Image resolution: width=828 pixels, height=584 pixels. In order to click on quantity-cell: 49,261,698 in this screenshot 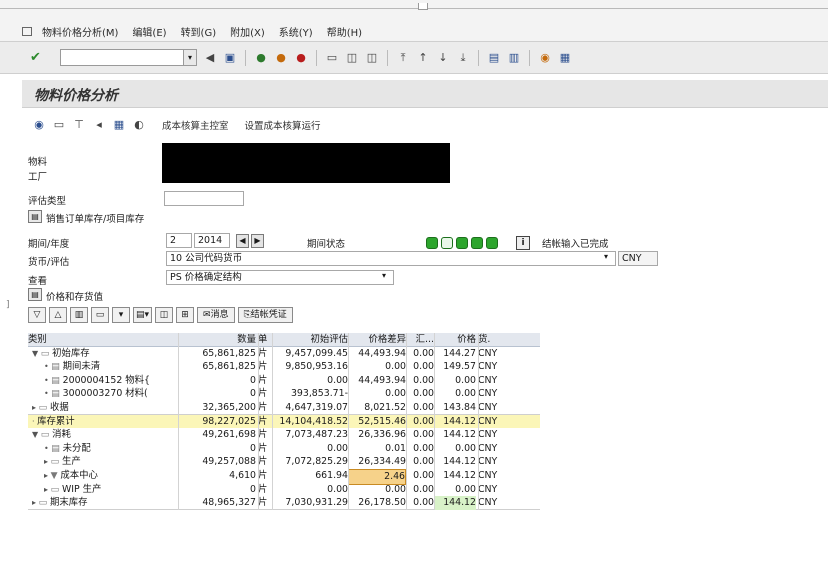, I will do `click(217, 435)`.